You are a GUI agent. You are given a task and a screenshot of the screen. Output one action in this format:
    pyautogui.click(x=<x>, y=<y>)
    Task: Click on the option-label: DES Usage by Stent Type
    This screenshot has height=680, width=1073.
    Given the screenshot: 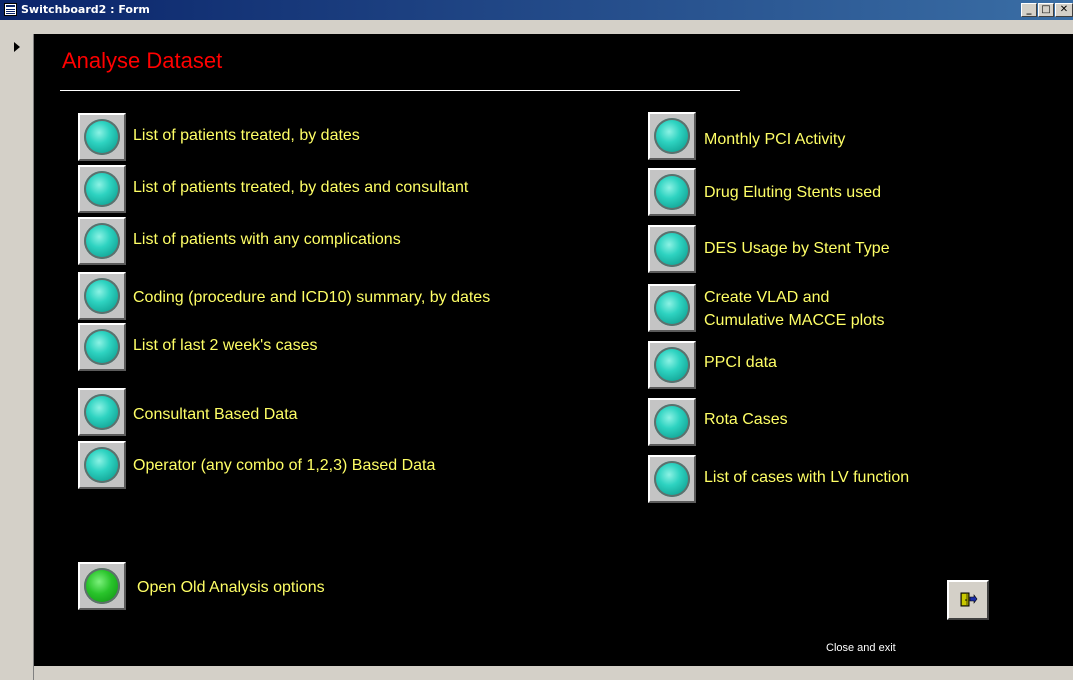 What is the action you would take?
    pyautogui.click(x=797, y=248)
    